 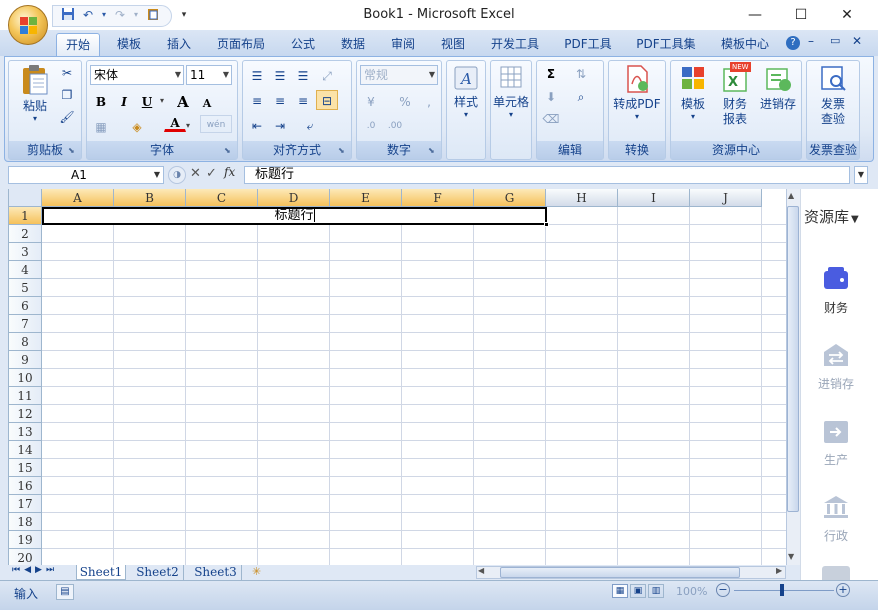 What do you see at coordinates (510, 198) in the screenshot?
I see `column-header: G` at bounding box center [510, 198].